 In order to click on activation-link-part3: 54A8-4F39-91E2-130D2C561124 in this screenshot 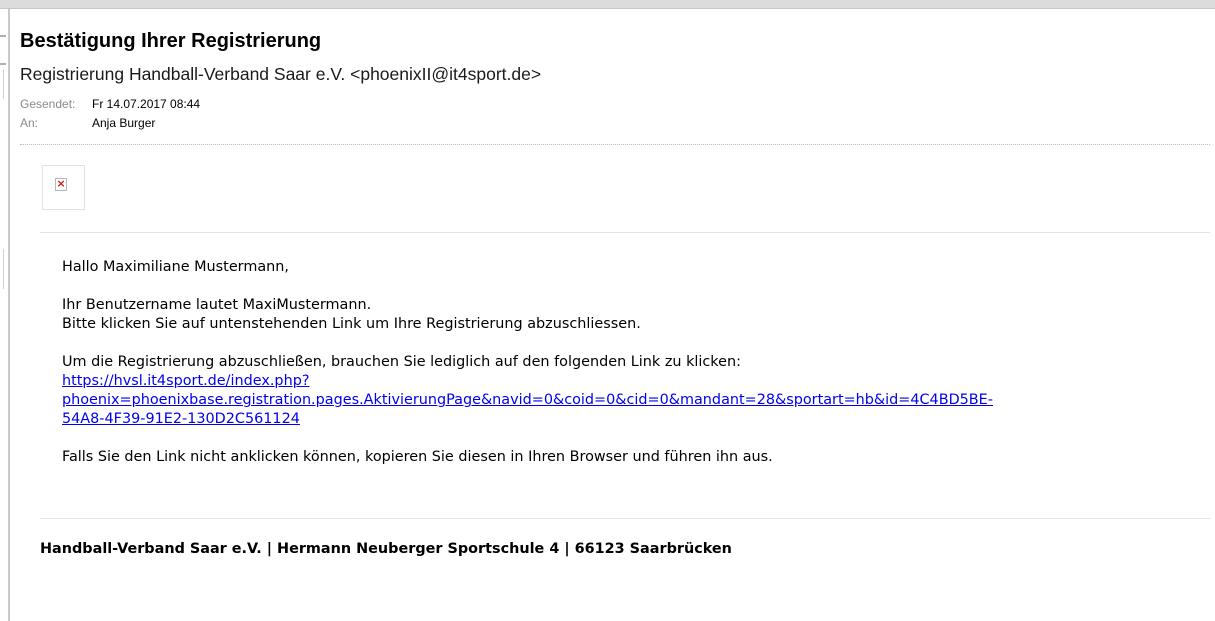, I will do `click(181, 419)`.